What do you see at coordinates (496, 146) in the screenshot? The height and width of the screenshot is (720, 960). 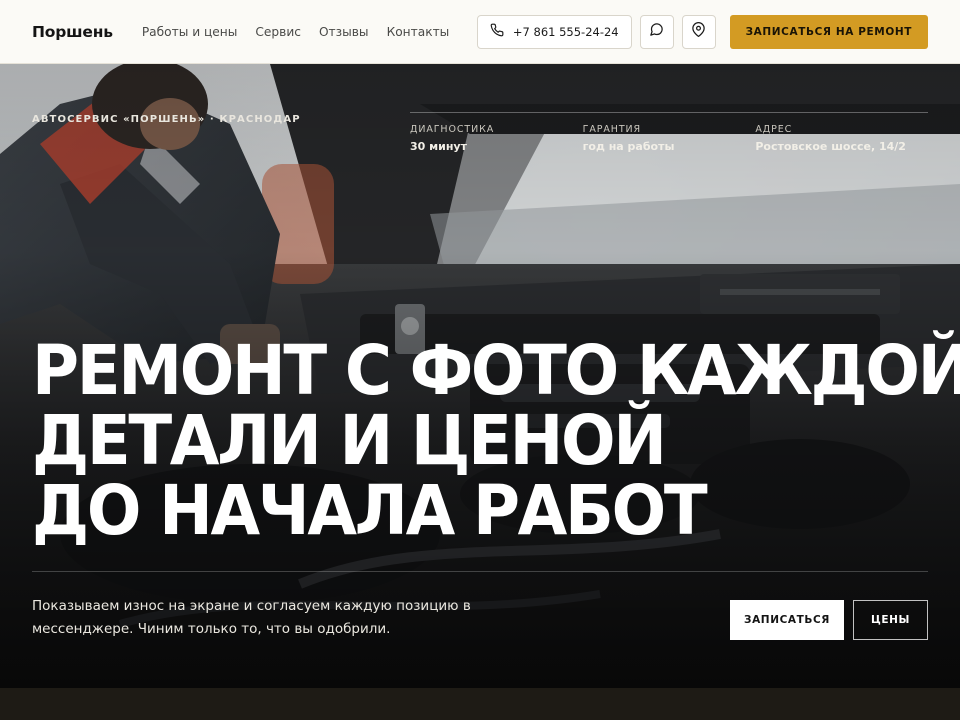 I see `fact-value: 30 минут` at bounding box center [496, 146].